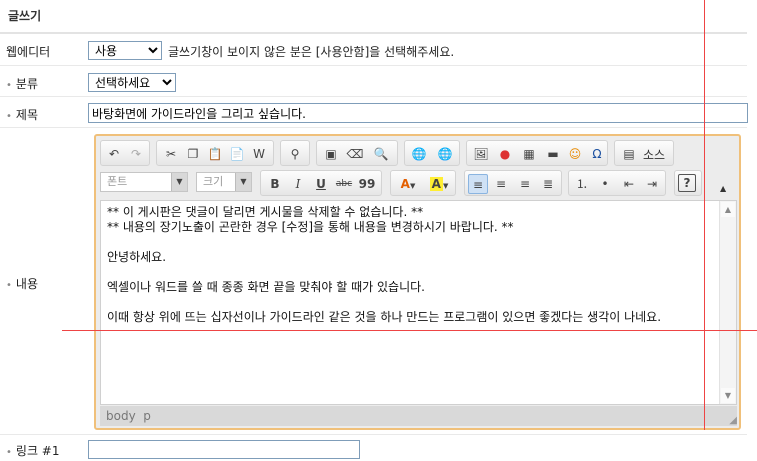 The height and width of the screenshot is (461, 757). Describe the element at coordinates (275, 184) in the screenshot. I see `bold-button: B` at that location.